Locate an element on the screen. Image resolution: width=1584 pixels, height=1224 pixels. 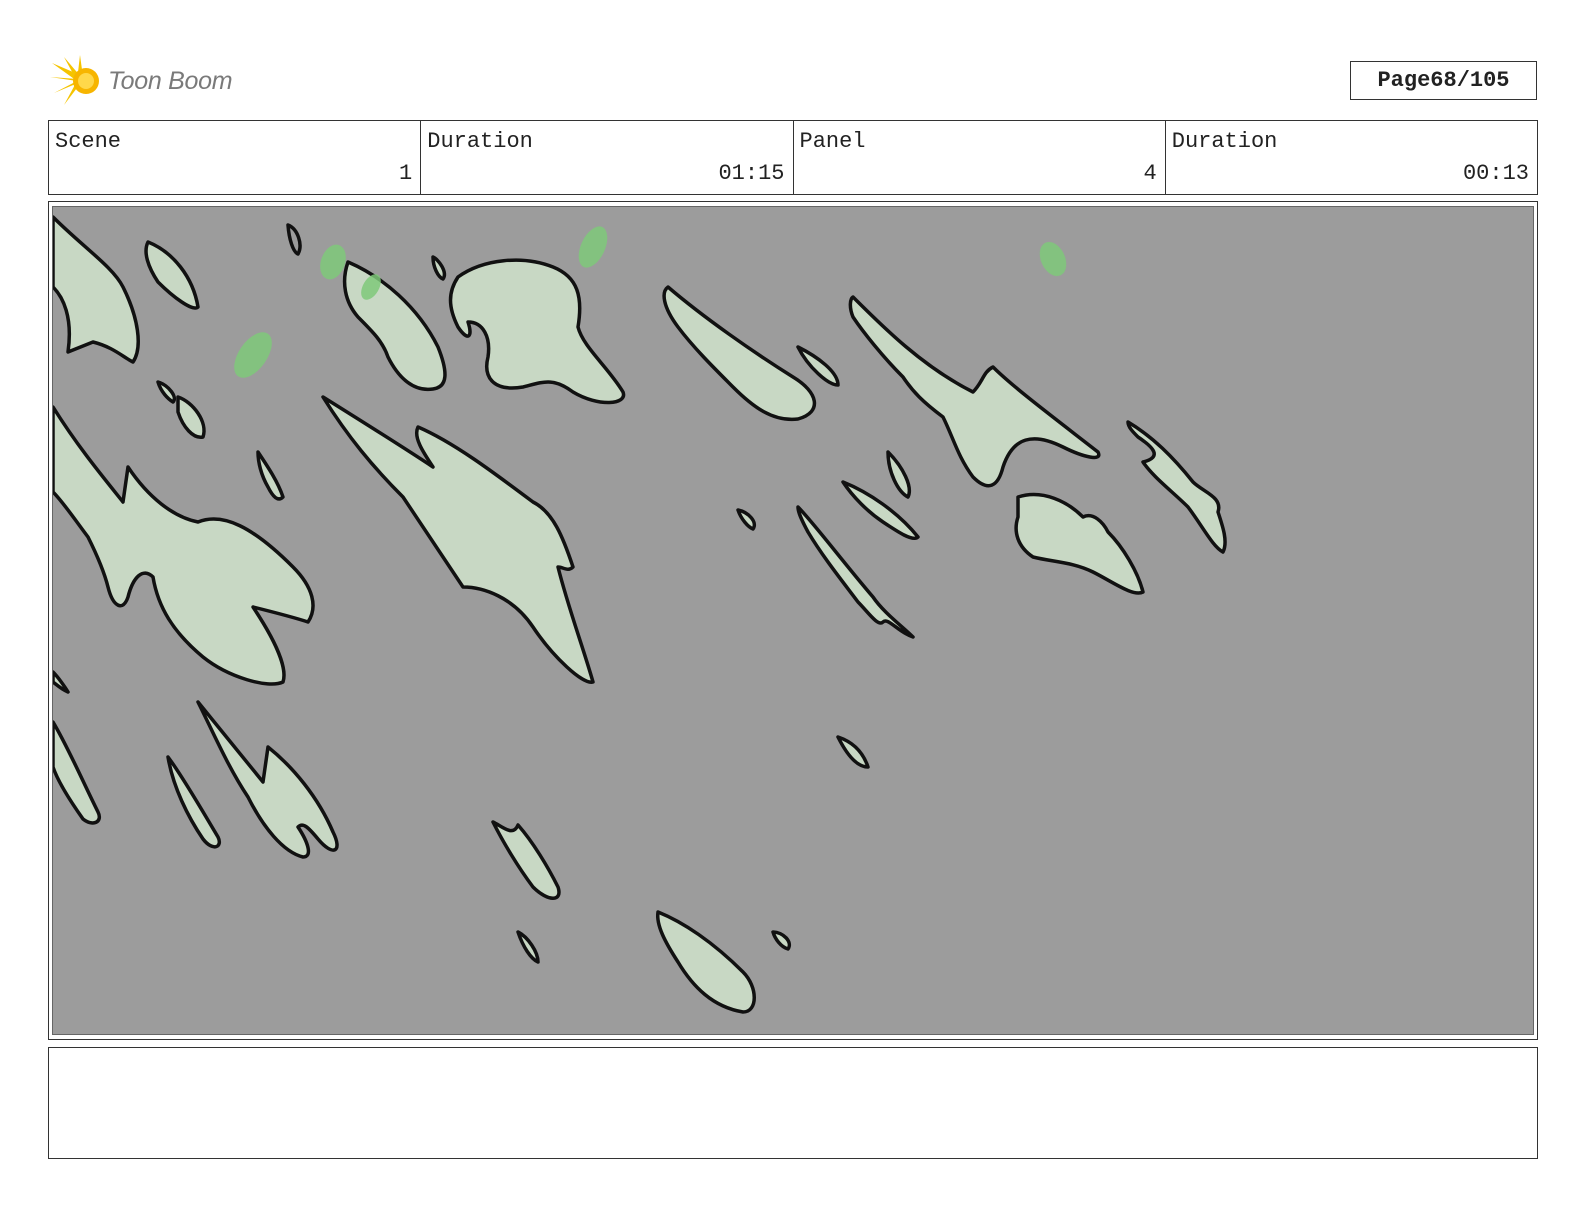
panel-duration-value: 00:13 is located at coordinates (1495, 173).